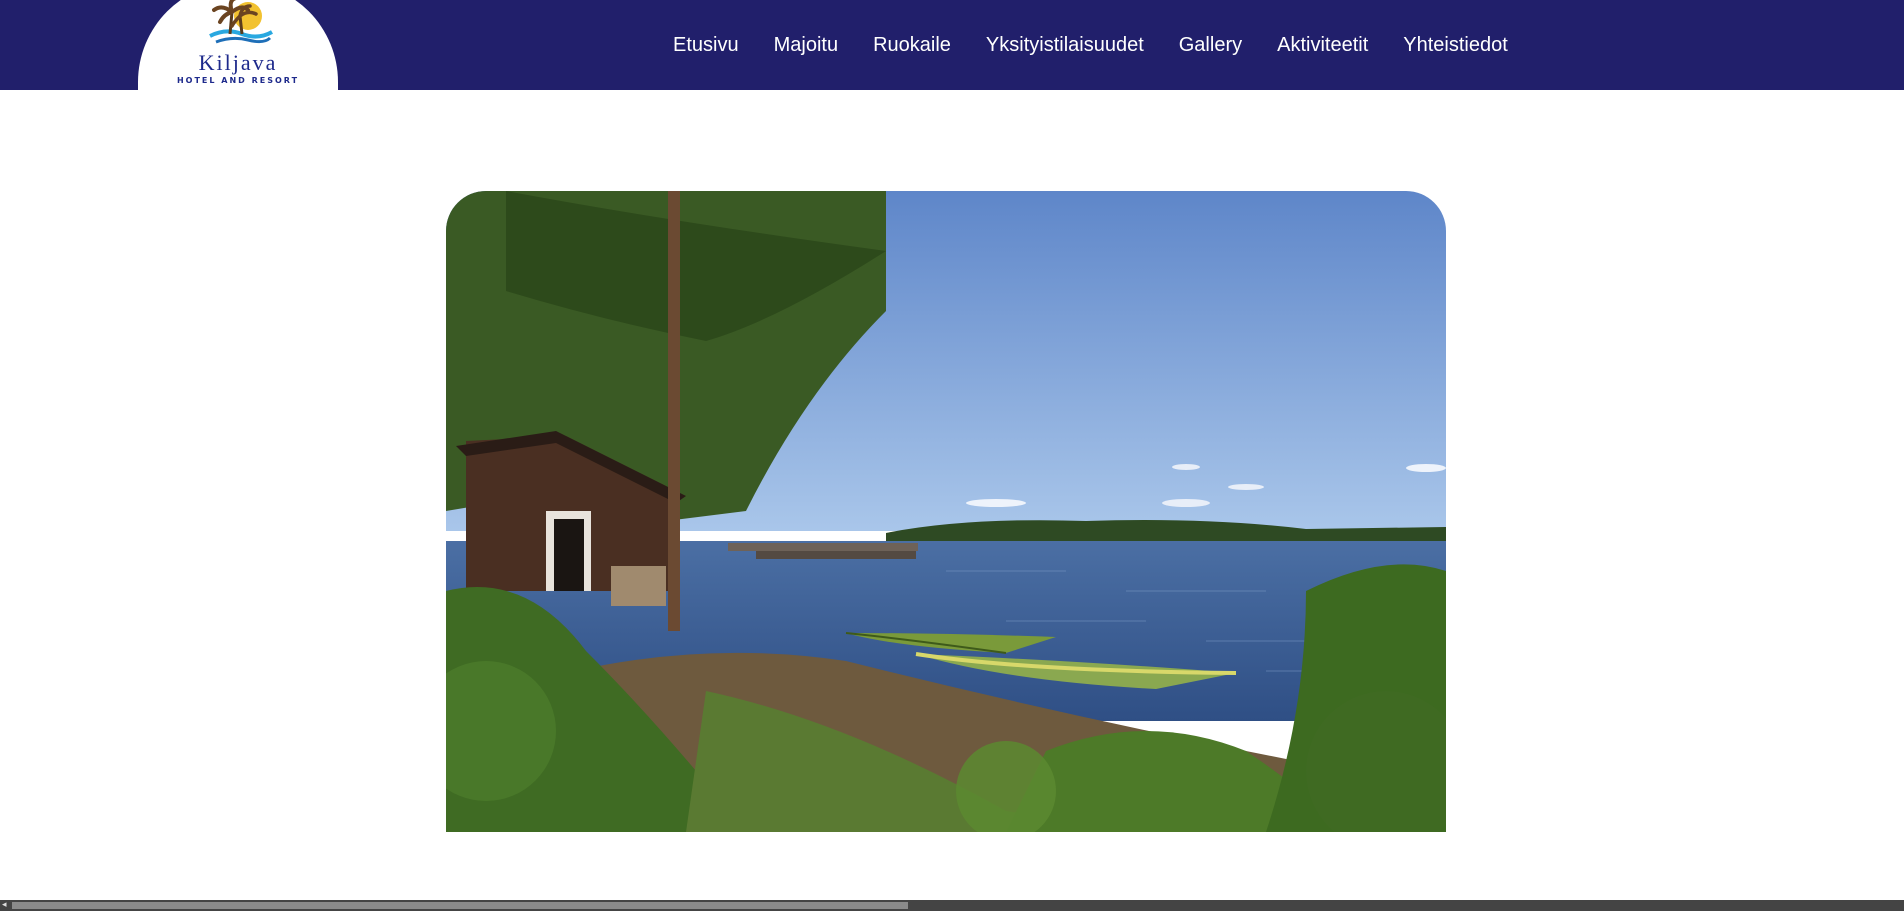 The height and width of the screenshot is (911, 1904). I want to click on palm-tree-sun-wave-icon, so click(241, 22).